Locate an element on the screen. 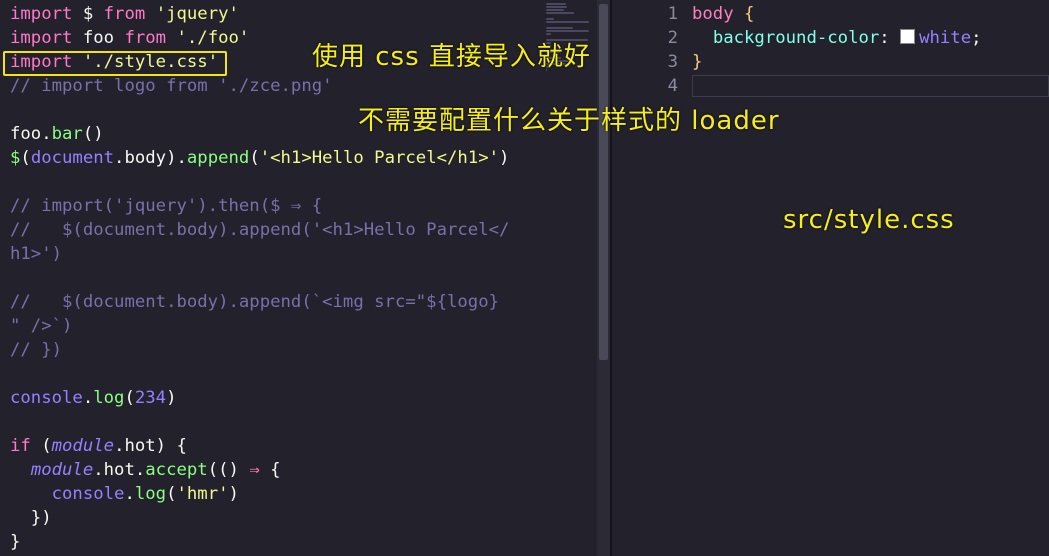 This screenshot has width=1049, height=556. code-line: }) is located at coordinates (259, 518).